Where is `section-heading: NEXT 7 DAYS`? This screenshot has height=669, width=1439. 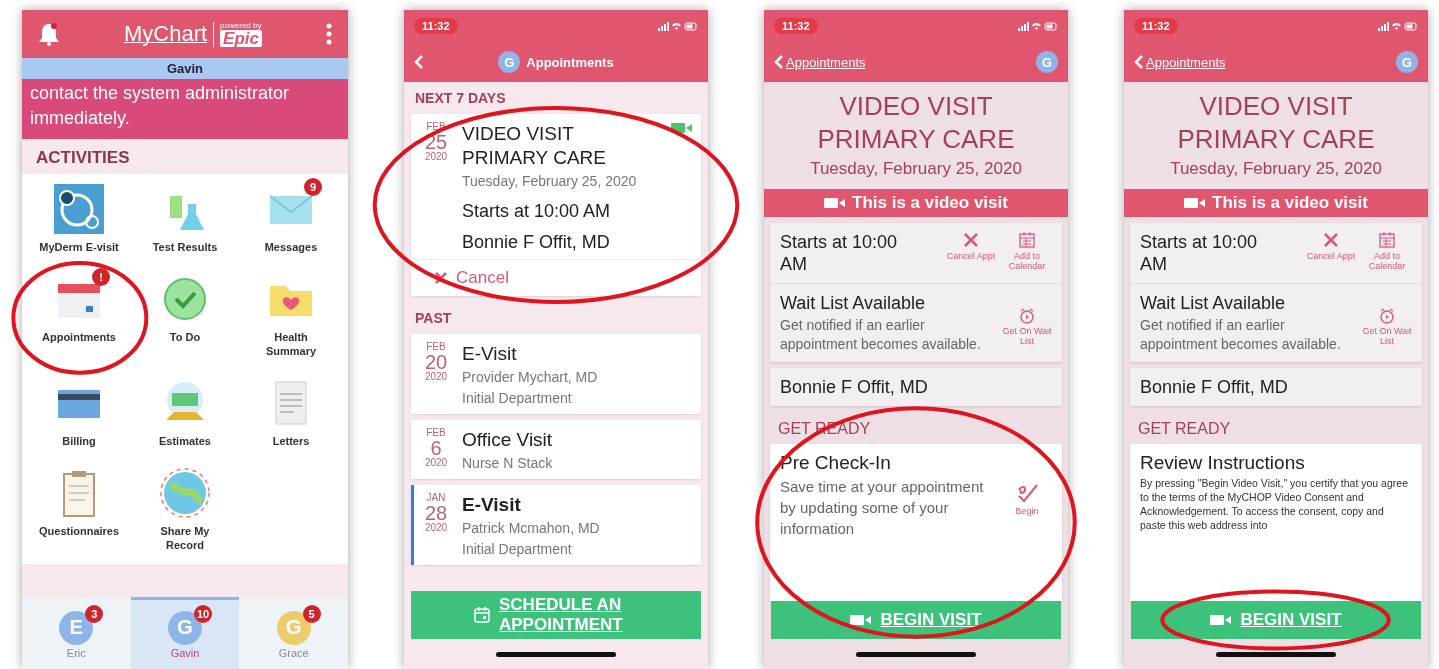 section-heading: NEXT 7 DAYS is located at coordinates (460, 98).